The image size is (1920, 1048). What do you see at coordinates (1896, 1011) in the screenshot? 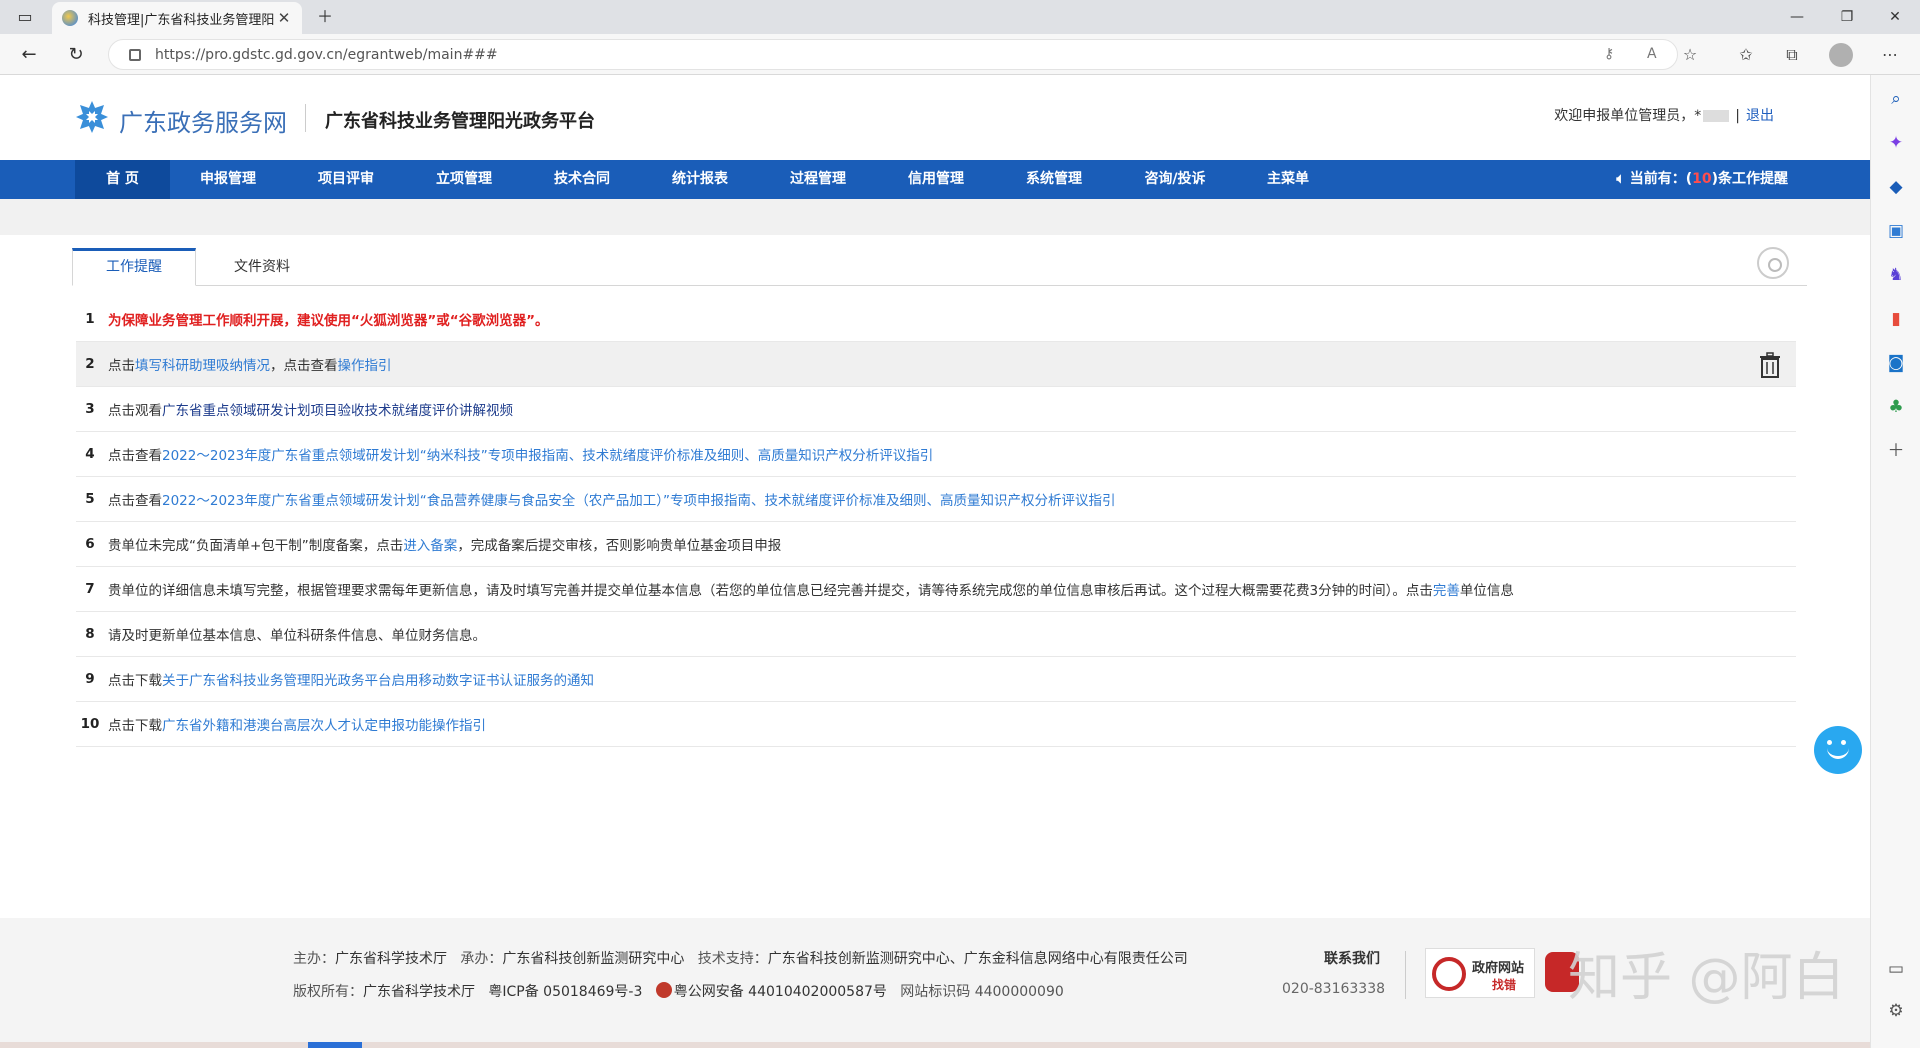
I see `settings-gear-icon: ⚙` at bounding box center [1896, 1011].